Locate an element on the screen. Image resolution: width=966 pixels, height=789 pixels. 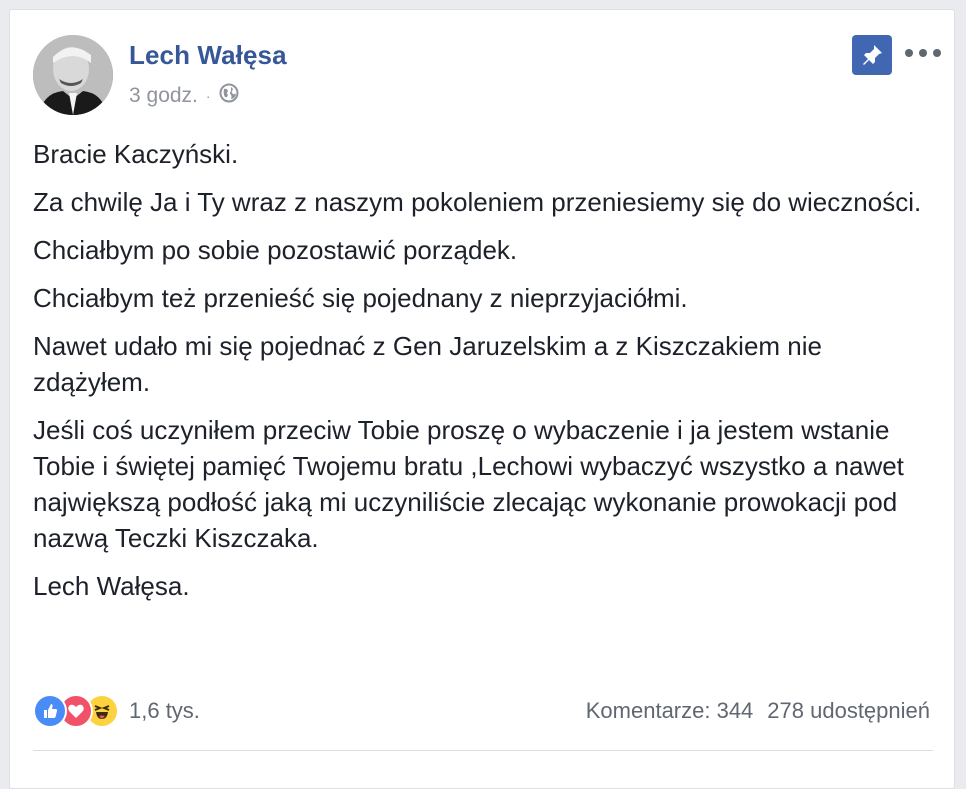
post-paragraph: Bracie Kaczyński. is located at coordinates (136, 154).